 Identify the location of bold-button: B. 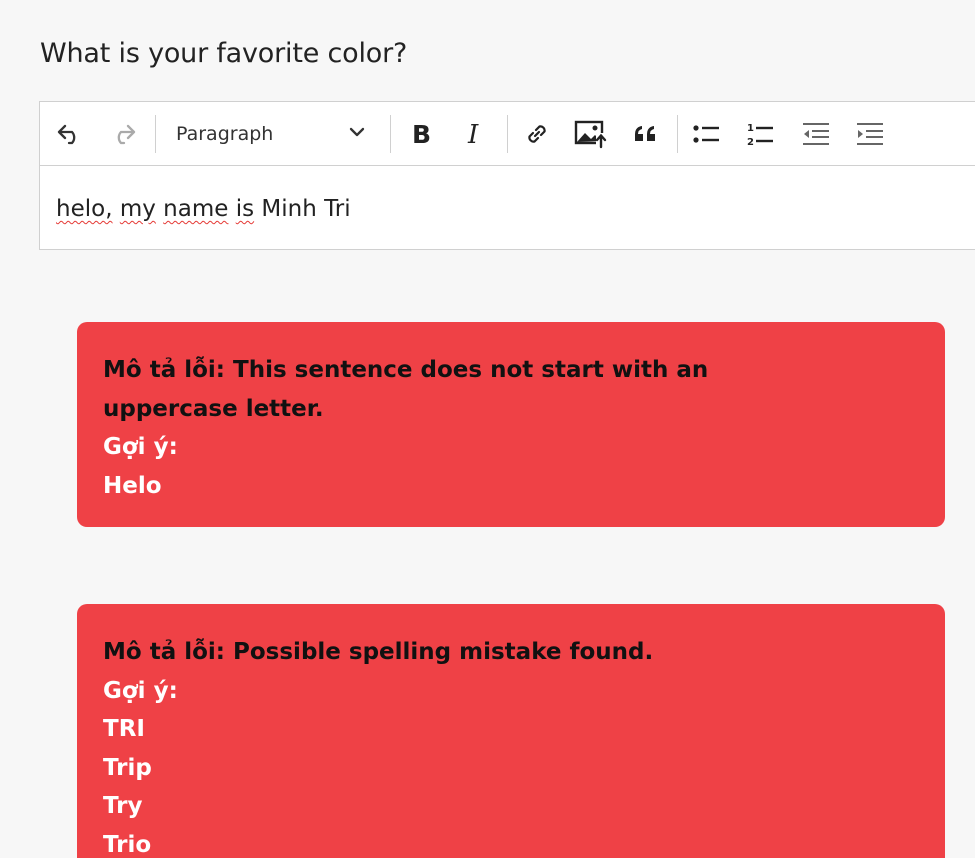
(421, 134).